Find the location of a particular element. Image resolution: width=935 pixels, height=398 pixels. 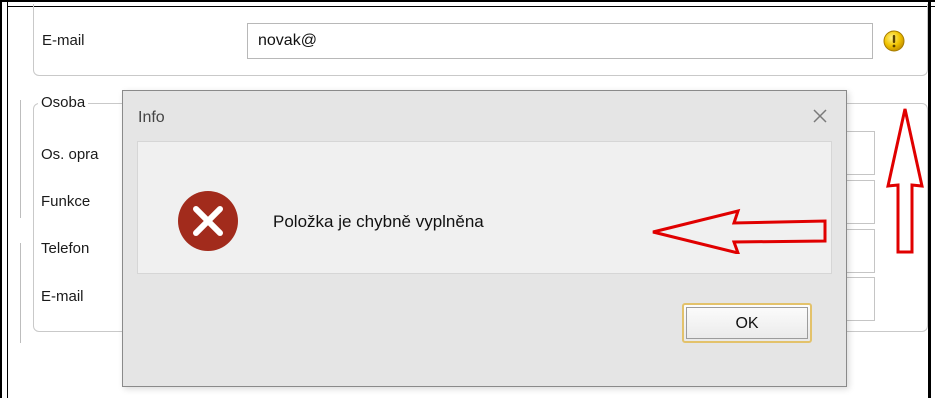

field-label-funkce: Funkce is located at coordinates (66, 201).